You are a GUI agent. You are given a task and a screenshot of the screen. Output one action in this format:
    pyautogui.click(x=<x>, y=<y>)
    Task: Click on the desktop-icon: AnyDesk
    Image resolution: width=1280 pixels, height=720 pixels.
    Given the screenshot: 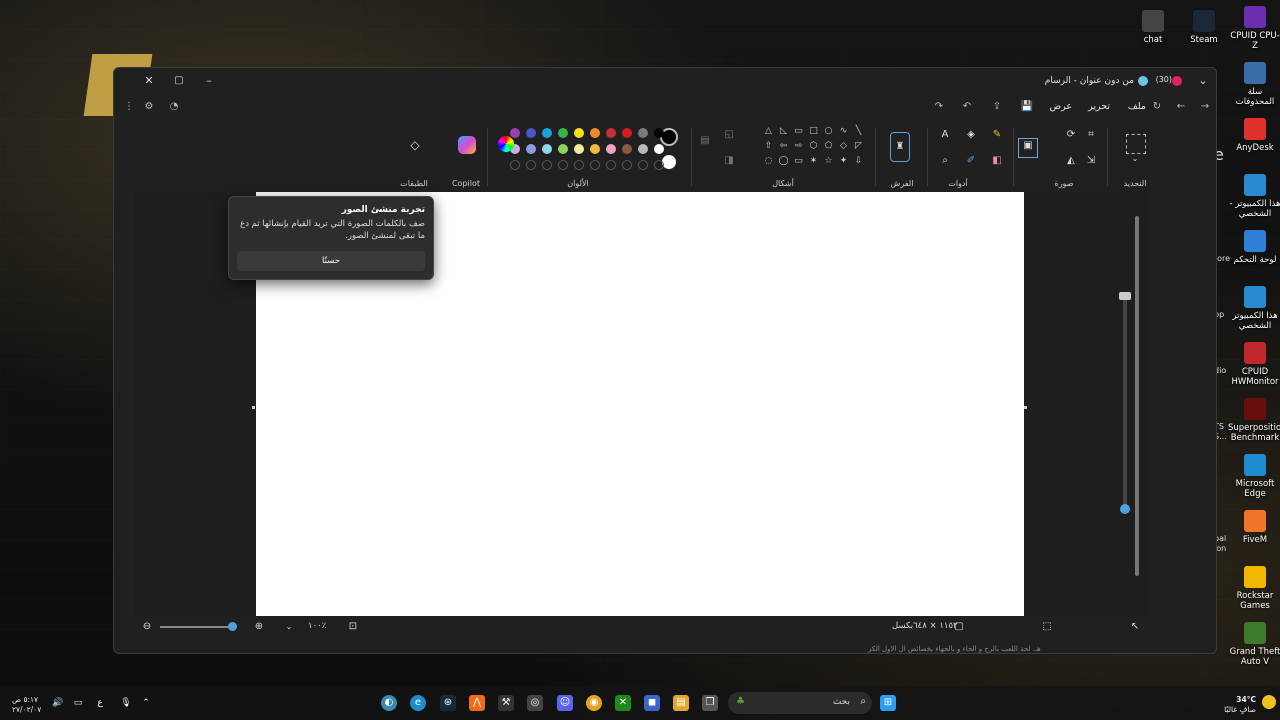 What is the action you would take?
    pyautogui.click(x=1254, y=135)
    